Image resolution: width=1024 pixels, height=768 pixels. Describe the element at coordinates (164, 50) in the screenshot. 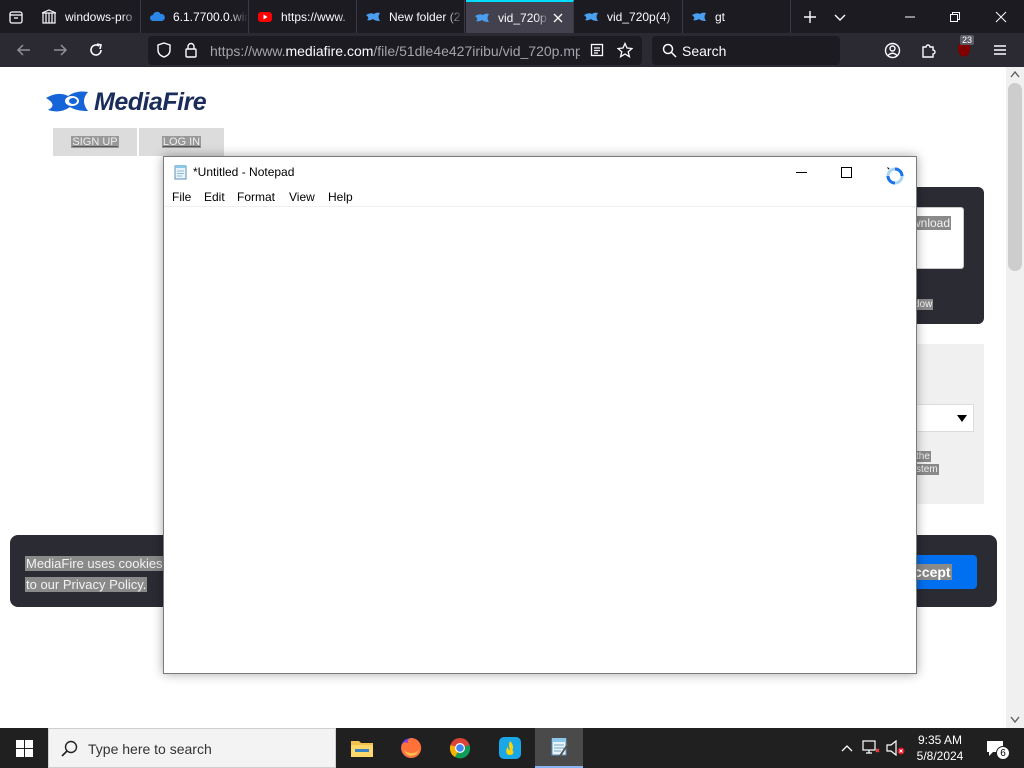

I see `shield-icon` at that location.